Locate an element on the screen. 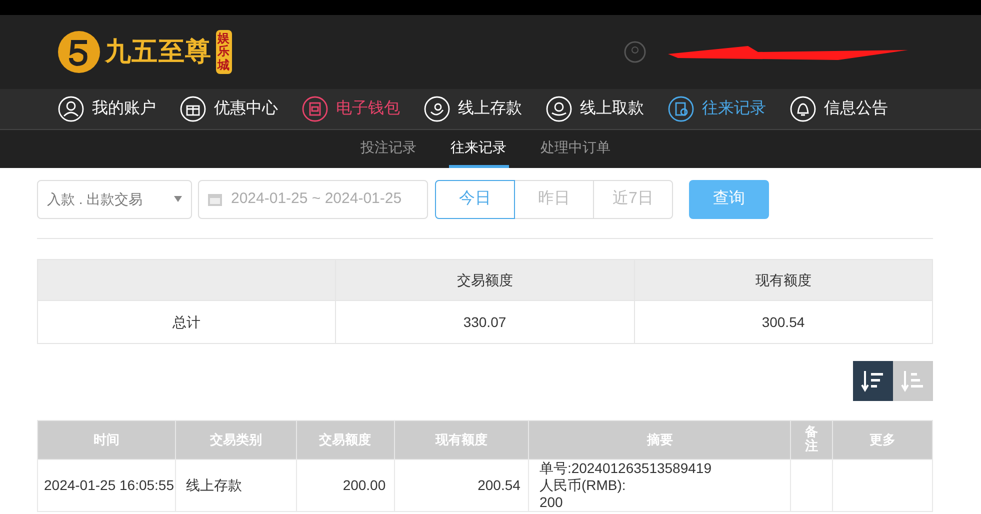 This screenshot has height=514, width=981. logo-icon is located at coordinates (79, 52).